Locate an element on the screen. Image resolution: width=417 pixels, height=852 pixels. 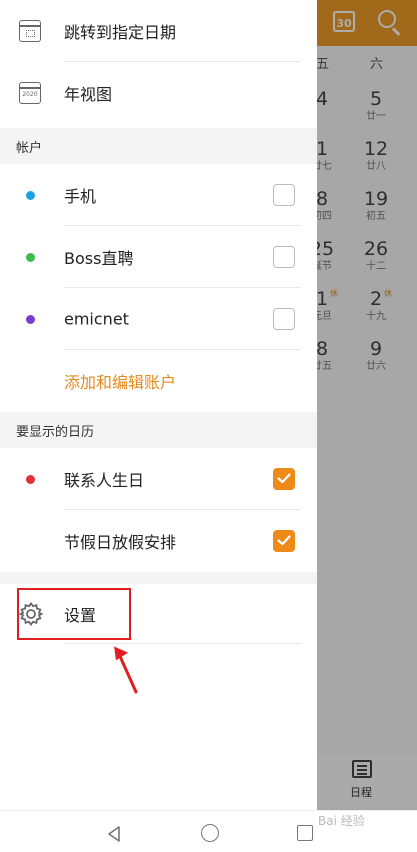
add-edit-accounts-link: 添加和编辑账户 is located at coordinates (158, 381).